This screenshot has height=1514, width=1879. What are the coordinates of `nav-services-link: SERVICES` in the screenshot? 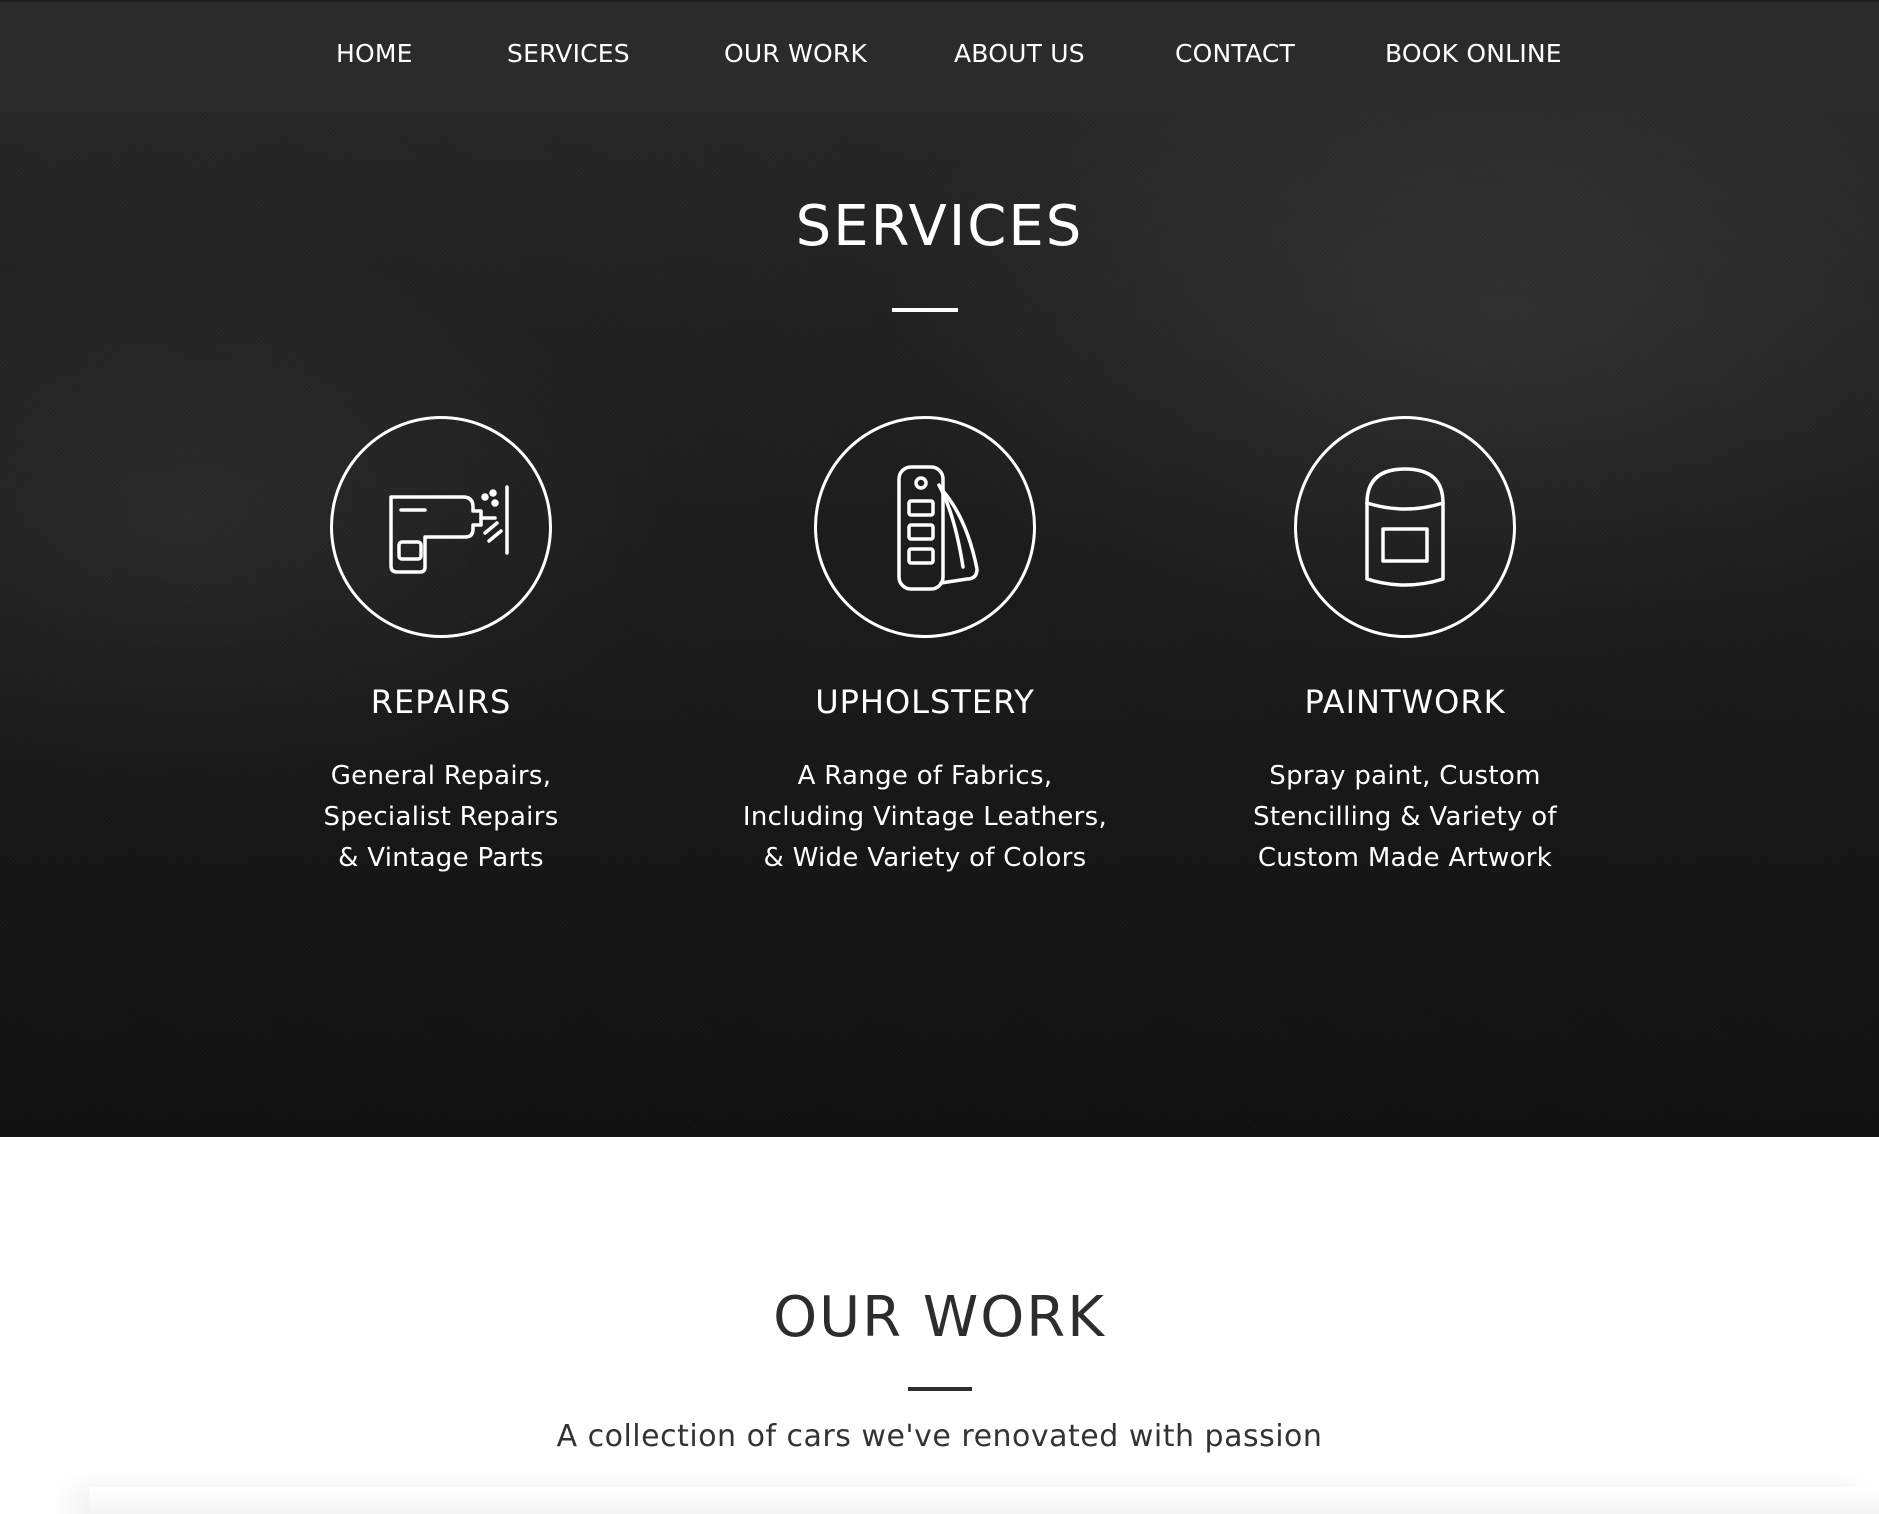 It's located at (568, 54).